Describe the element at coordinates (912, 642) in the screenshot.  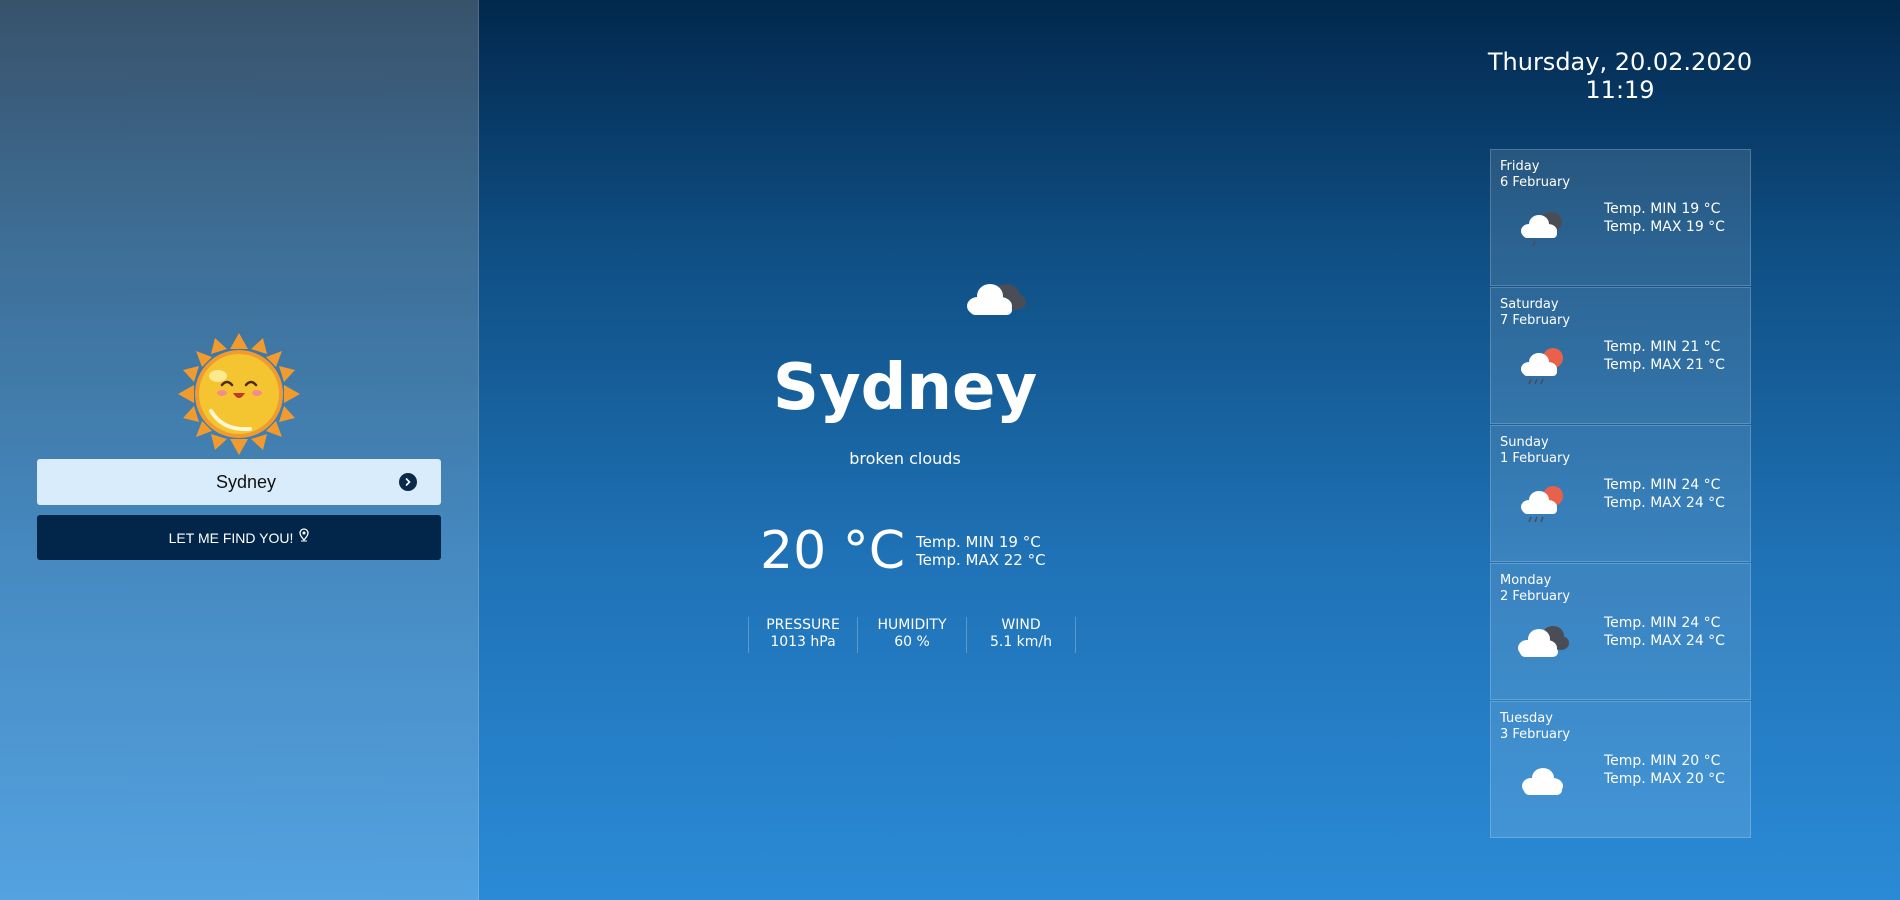
I see `stat-value: 60 %` at that location.